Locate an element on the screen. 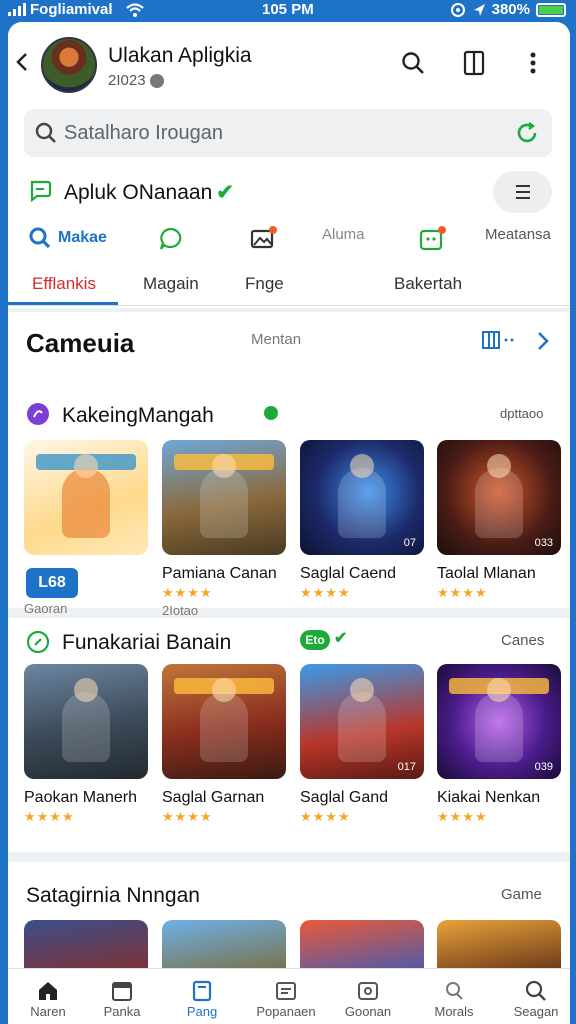 The image size is (576, 1024). tab-fnge: Fnge is located at coordinates (264, 284).